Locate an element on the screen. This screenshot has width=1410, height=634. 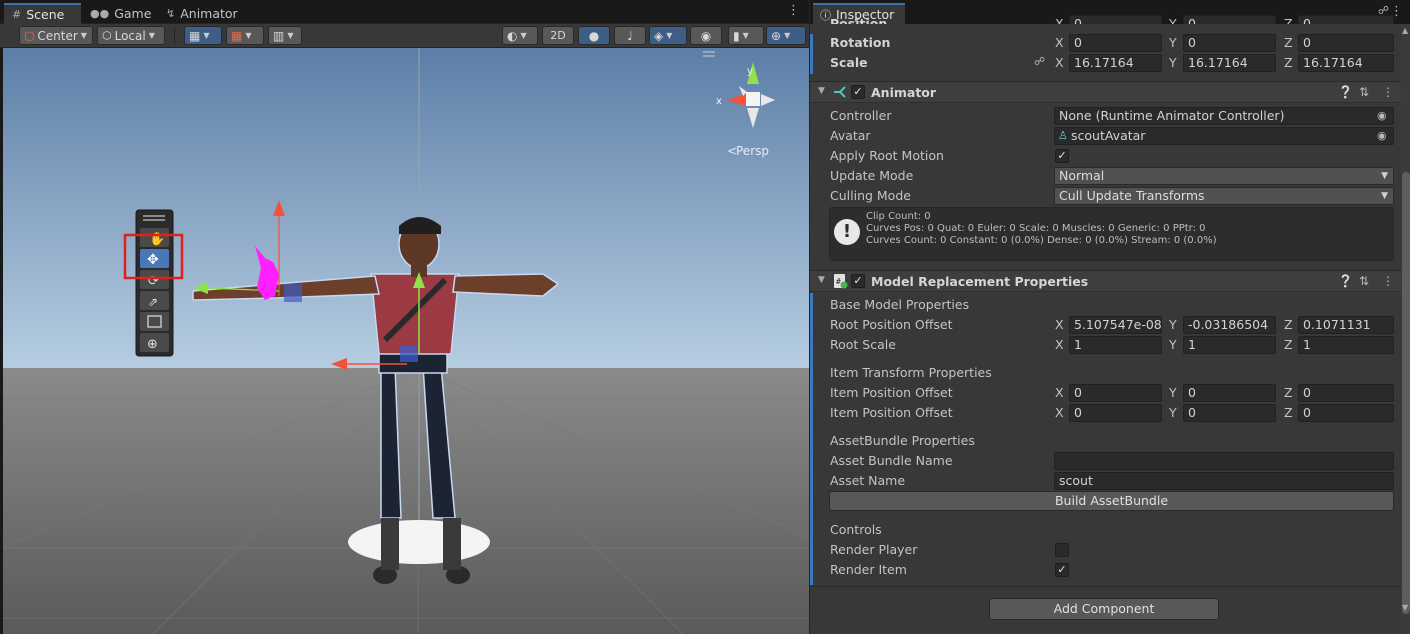
root-scale-y-field: 1 is located at coordinates (1229, 345).